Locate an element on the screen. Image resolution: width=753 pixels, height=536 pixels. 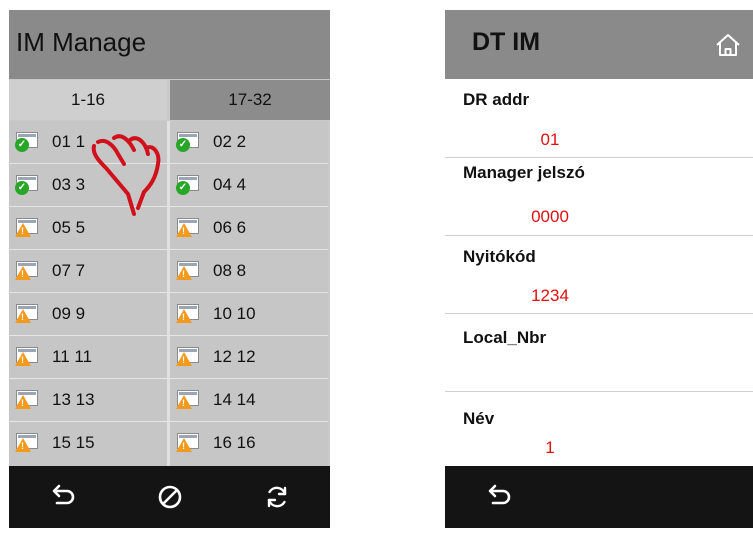
station-cell-04: ✓ 04 4 is located at coordinates (249, 185).